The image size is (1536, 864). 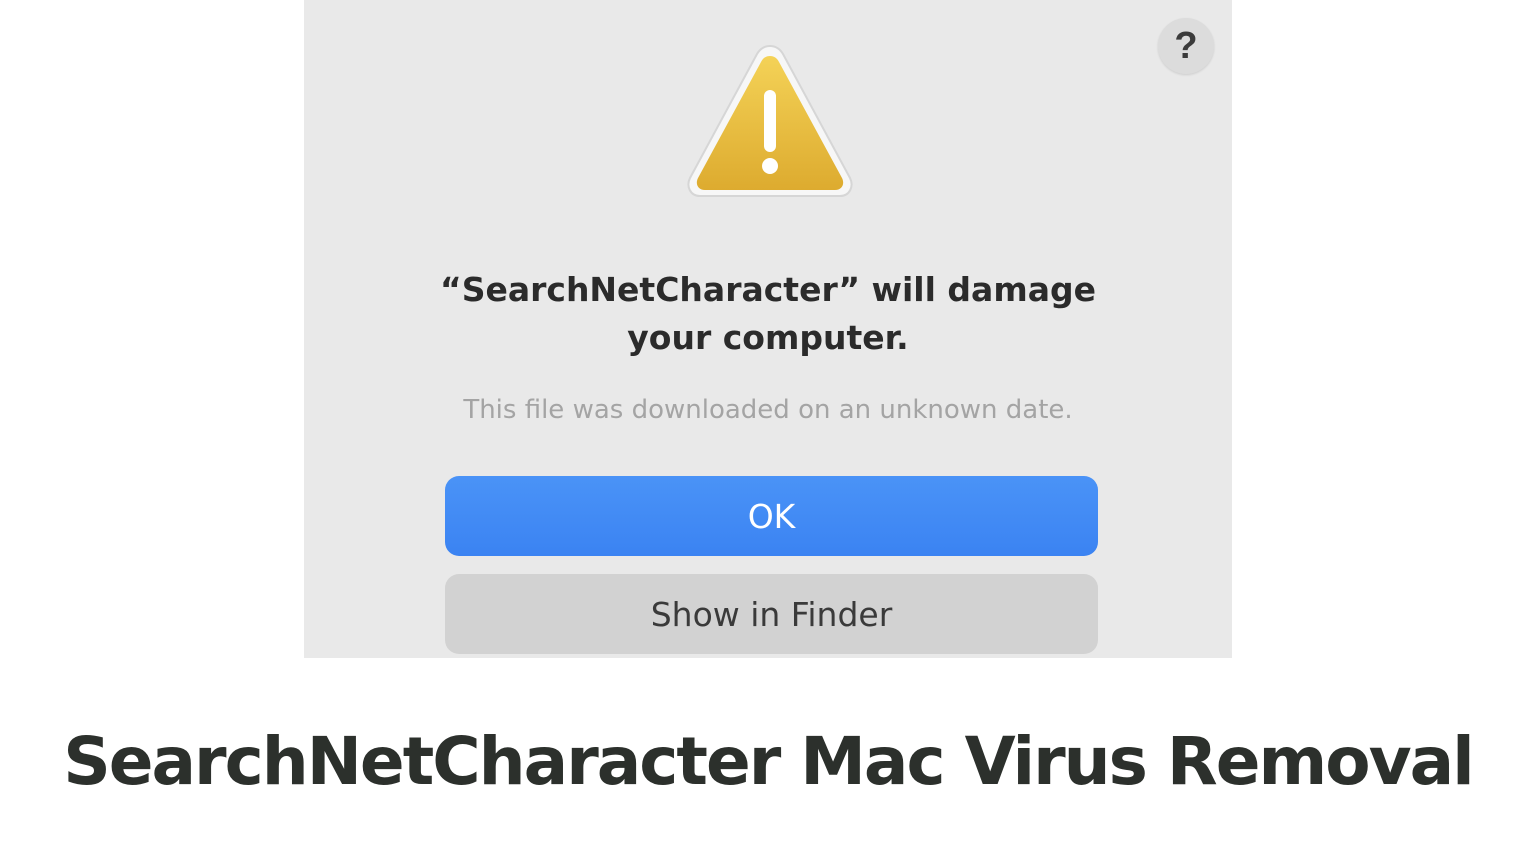 What do you see at coordinates (769, 761) in the screenshot?
I see `page-caption: SearchNetCharacter Mac Virus Removal` at bounding box center [769, 761].